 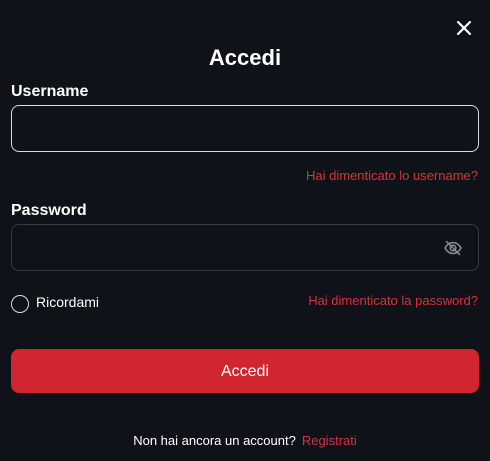 What do you see at coordinates (392, 176) in the screenshot?
I see `forgot-username-link: Hai dimenticato lo username?` at bounding box center [392, 176].